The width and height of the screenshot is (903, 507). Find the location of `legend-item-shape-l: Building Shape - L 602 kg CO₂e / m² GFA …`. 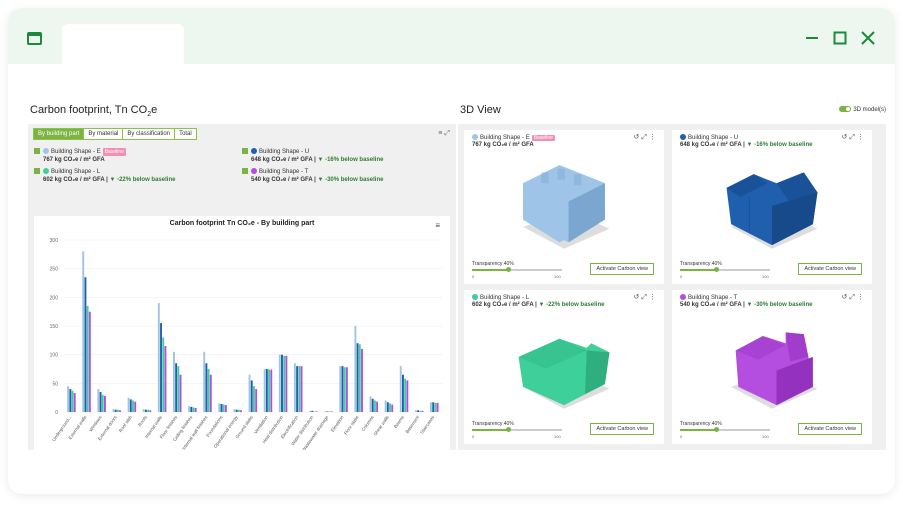

legend-item-shape-l: Building Shape - L 602 kg CO₂e / m² GFA … is located at coordinates (104, 176).